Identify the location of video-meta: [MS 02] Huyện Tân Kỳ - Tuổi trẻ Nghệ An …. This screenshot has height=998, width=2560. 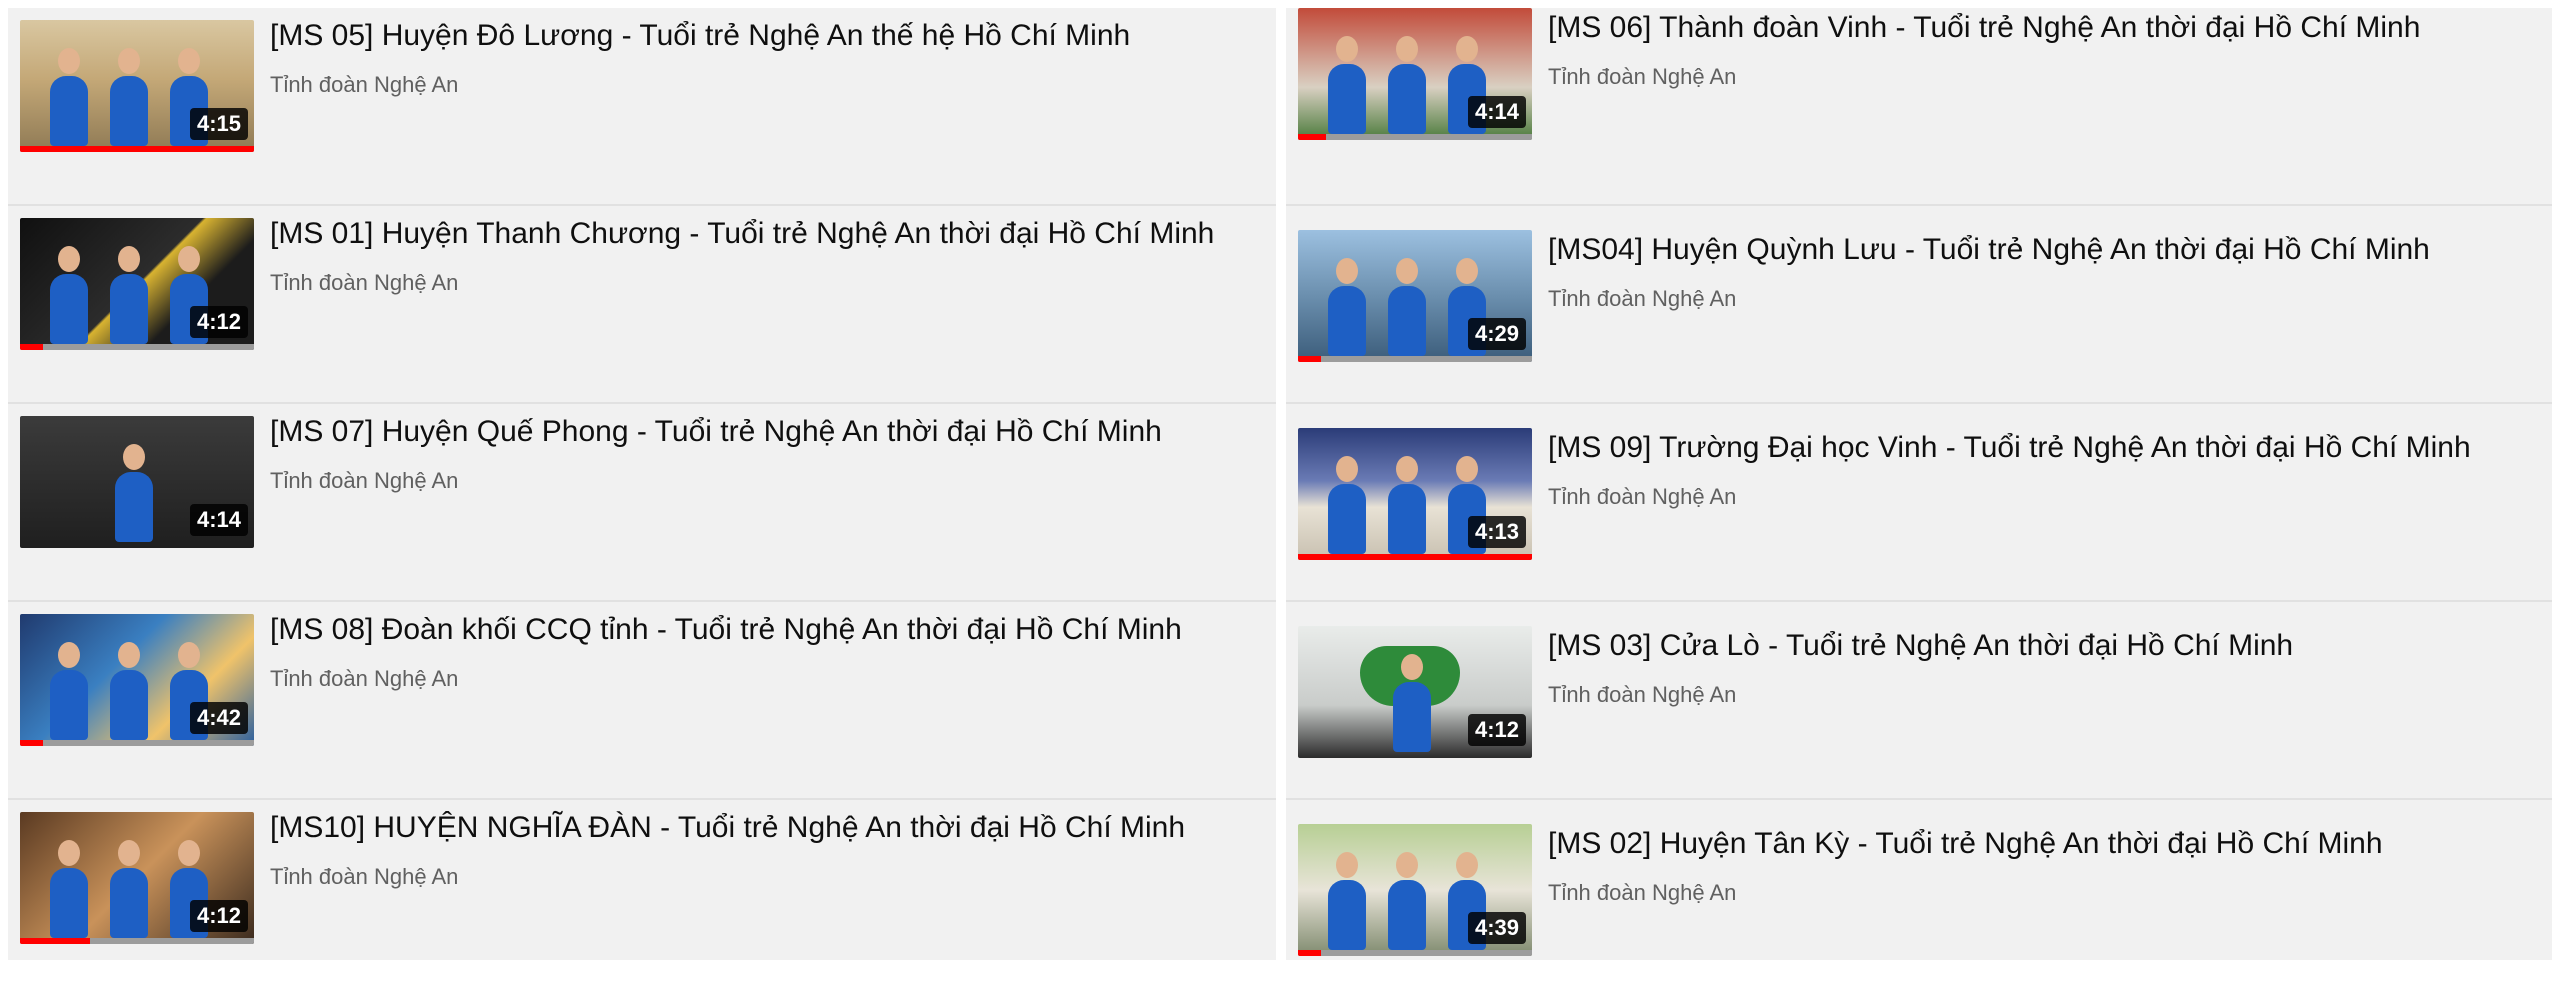
(2044, 865).